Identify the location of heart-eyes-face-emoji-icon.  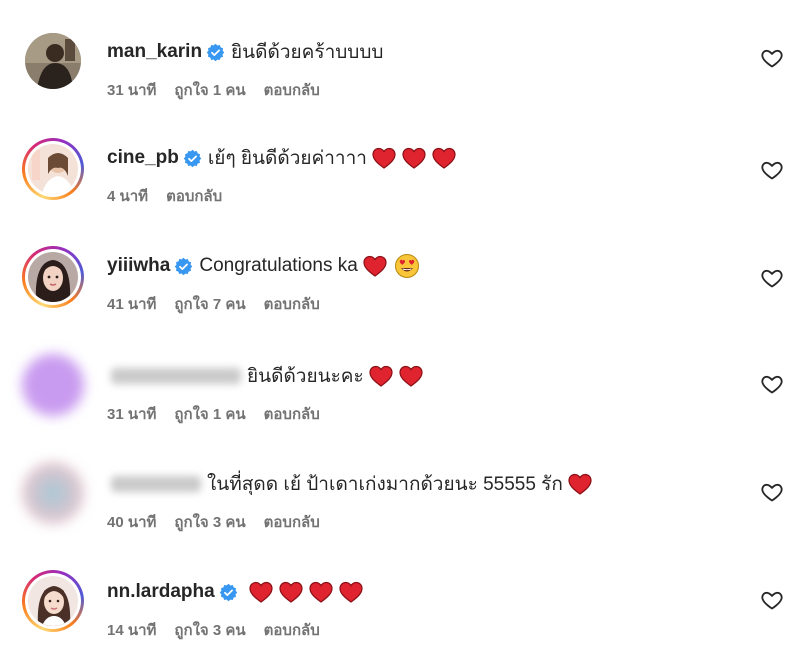
(407, 266).